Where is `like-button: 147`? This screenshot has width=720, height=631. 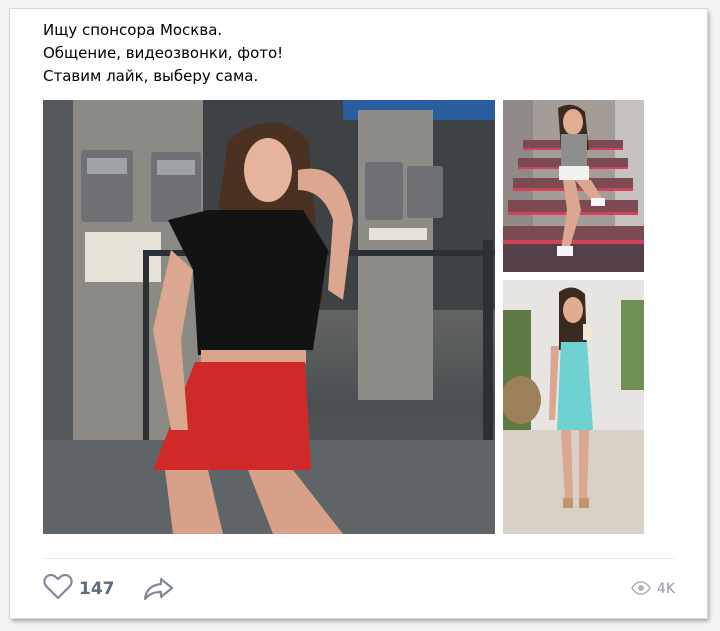
like-button: 147 is located at coordinates (79, 588).